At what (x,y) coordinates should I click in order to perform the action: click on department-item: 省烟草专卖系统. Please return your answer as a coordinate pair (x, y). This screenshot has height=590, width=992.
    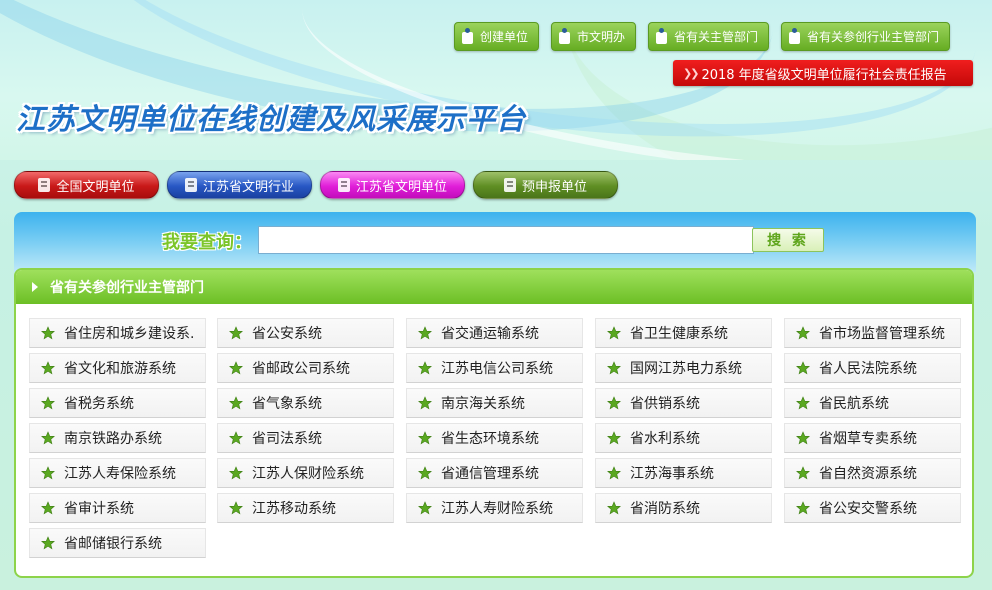
    Looking at the image, I should click on (872, 438).